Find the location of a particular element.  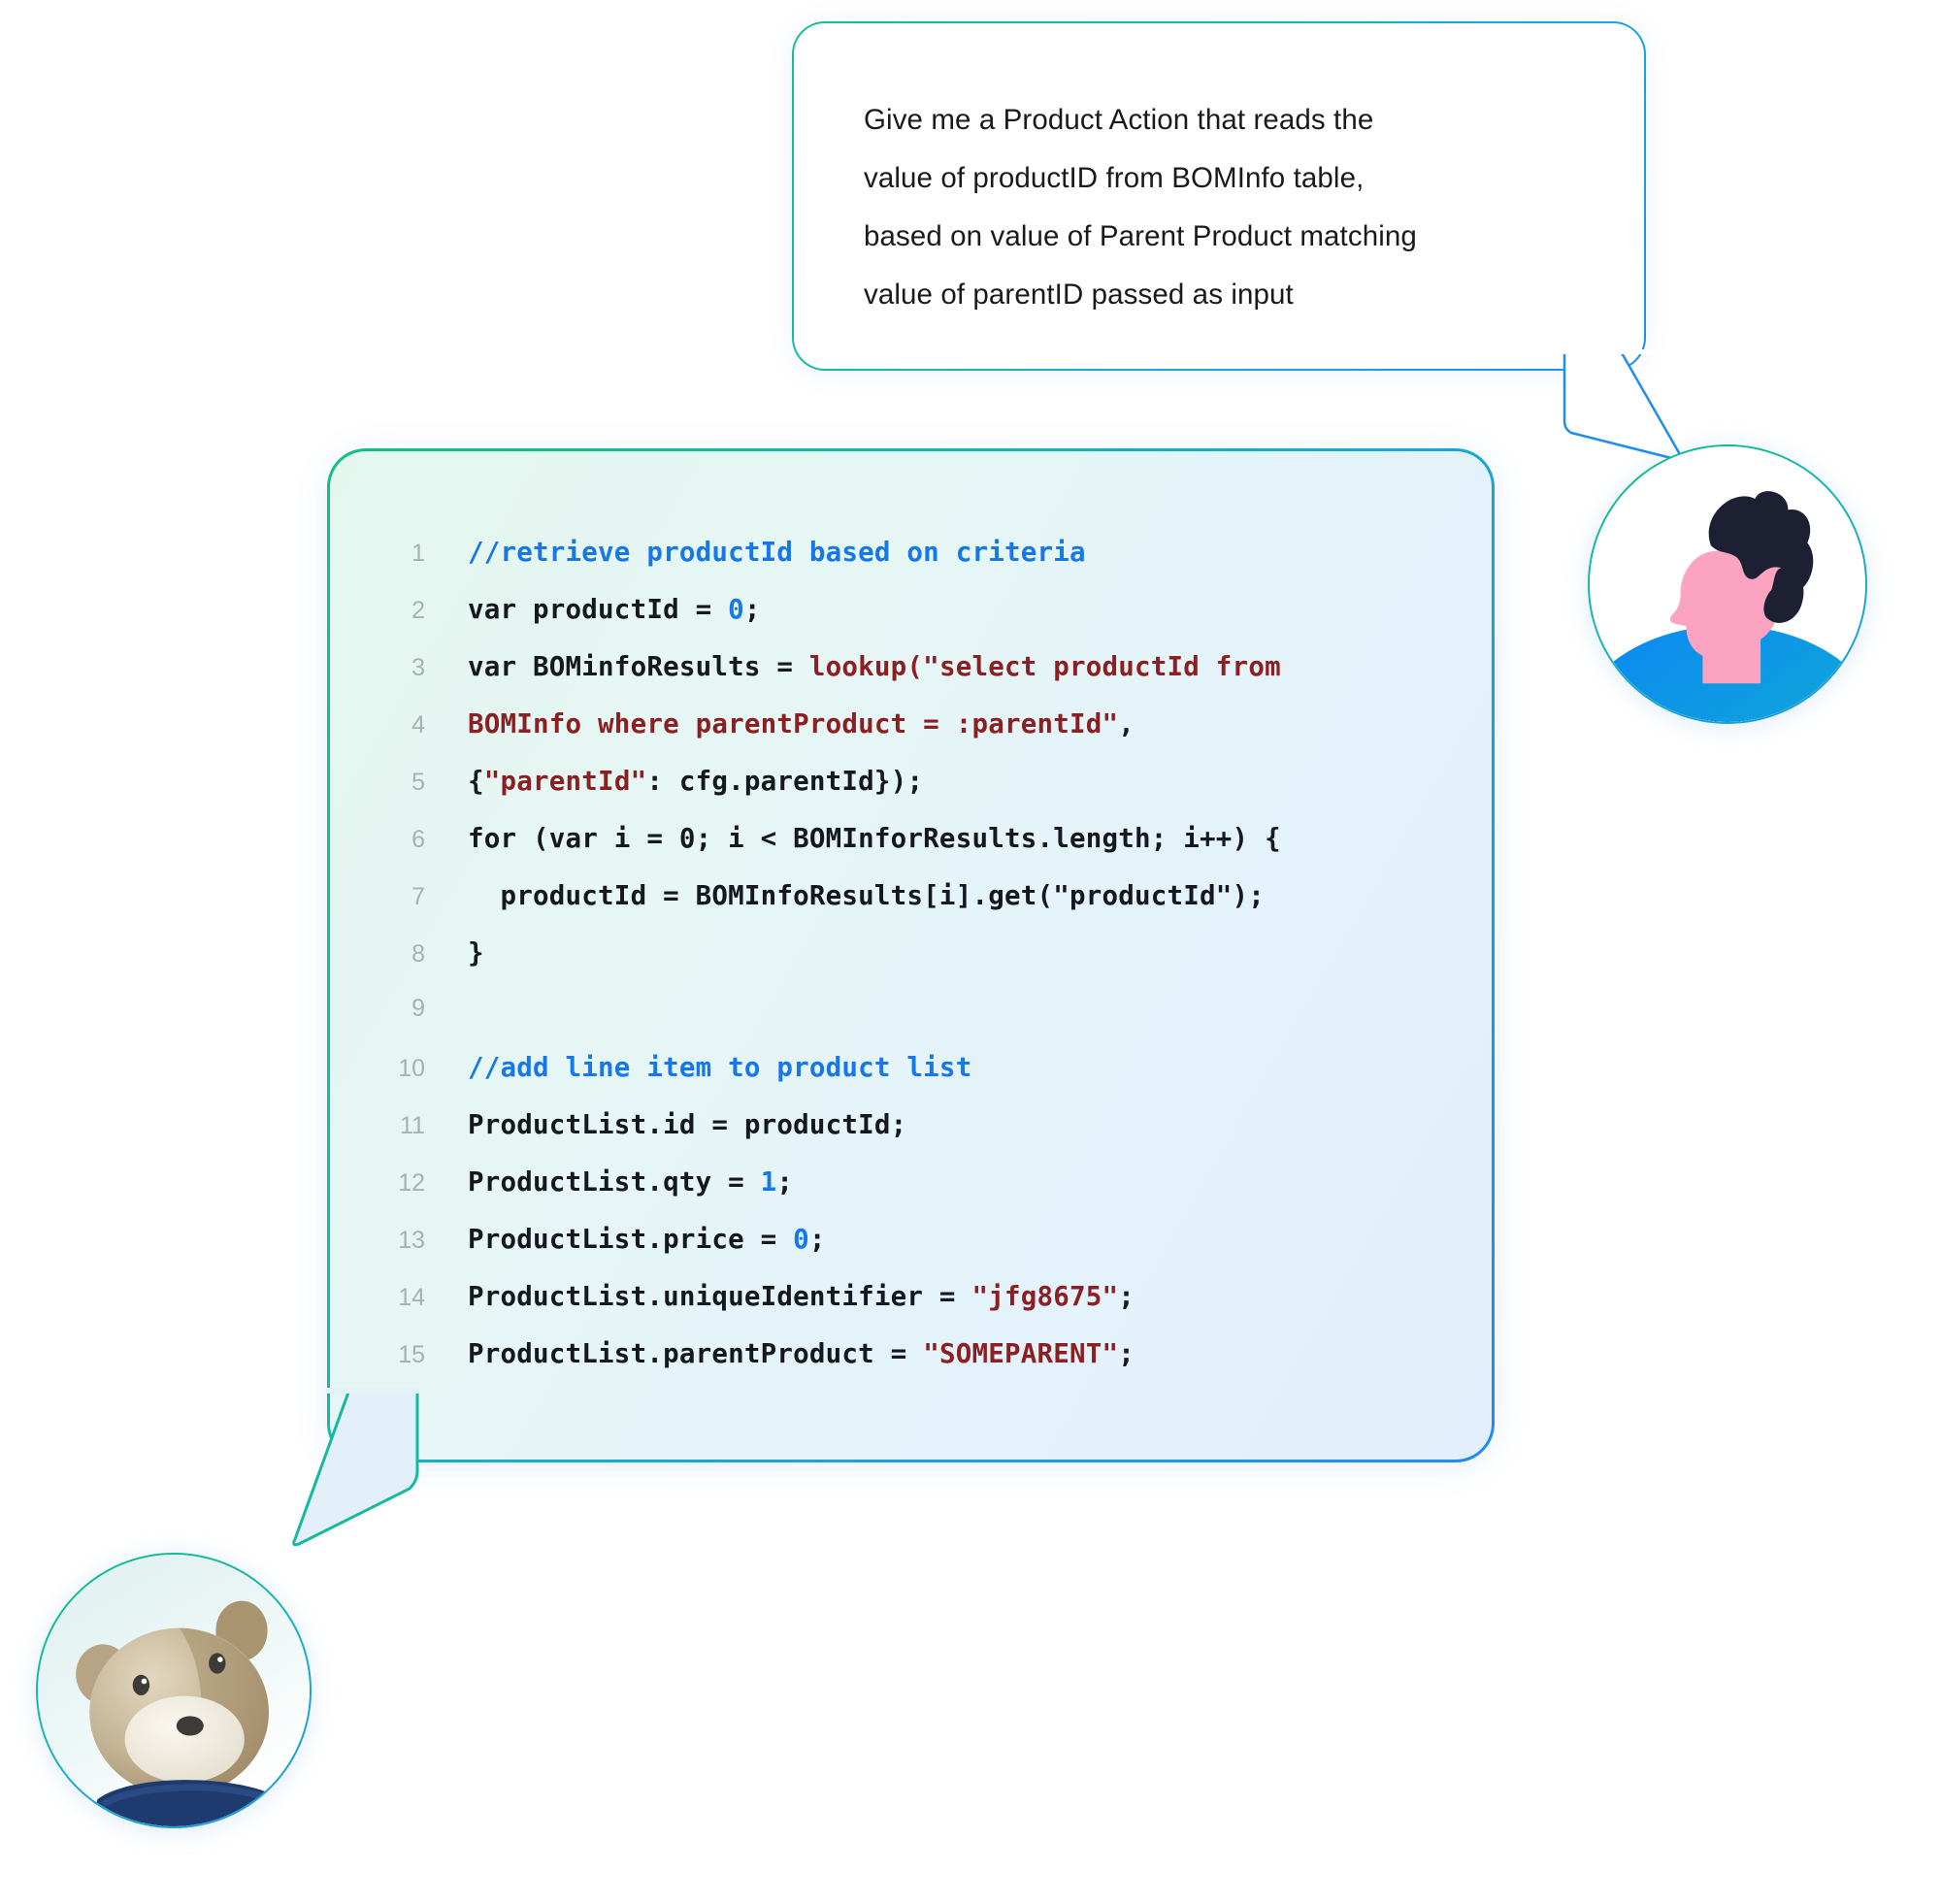

code-line-number: 8 is located at coordinates (418, 954).